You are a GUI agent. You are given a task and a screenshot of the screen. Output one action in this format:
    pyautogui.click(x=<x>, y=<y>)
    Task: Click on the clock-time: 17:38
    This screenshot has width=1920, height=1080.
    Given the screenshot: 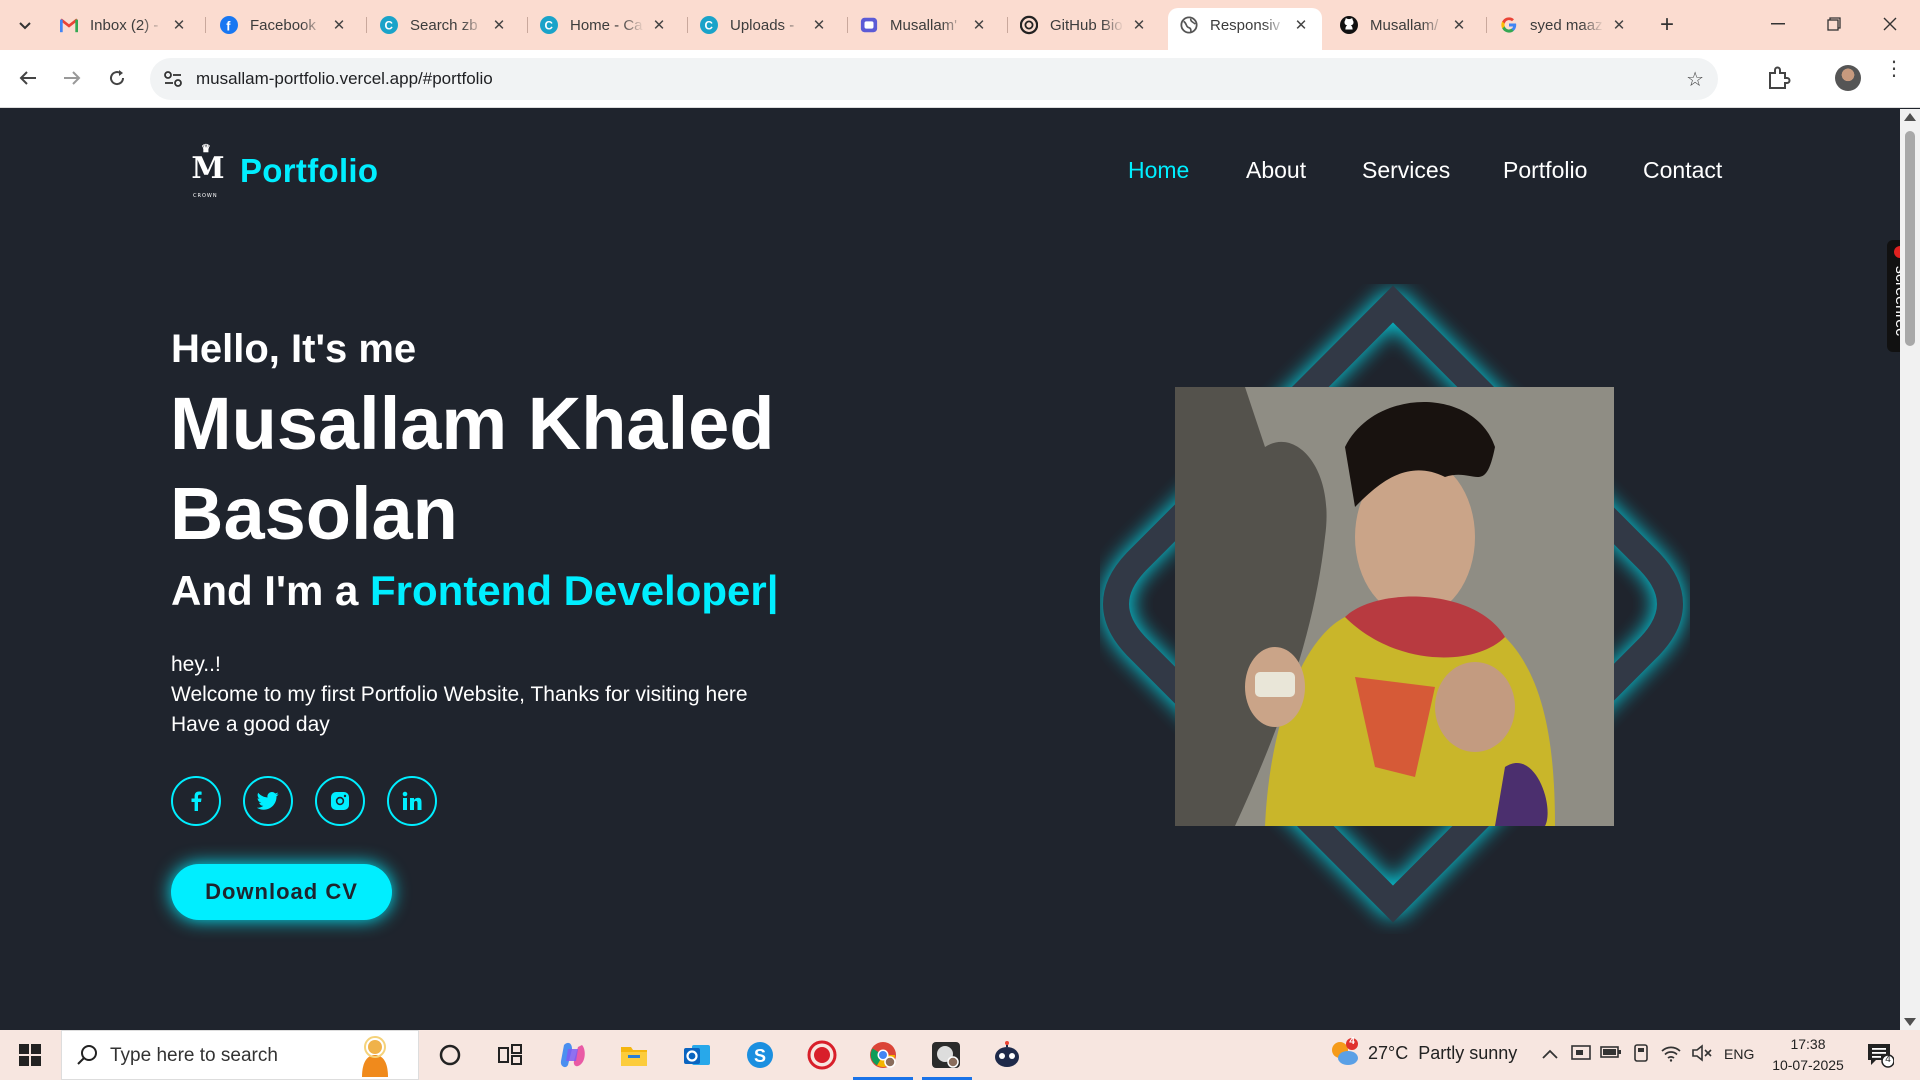 What is the action you would take?
    pyautogui.click(x=1808, y=1044)
    